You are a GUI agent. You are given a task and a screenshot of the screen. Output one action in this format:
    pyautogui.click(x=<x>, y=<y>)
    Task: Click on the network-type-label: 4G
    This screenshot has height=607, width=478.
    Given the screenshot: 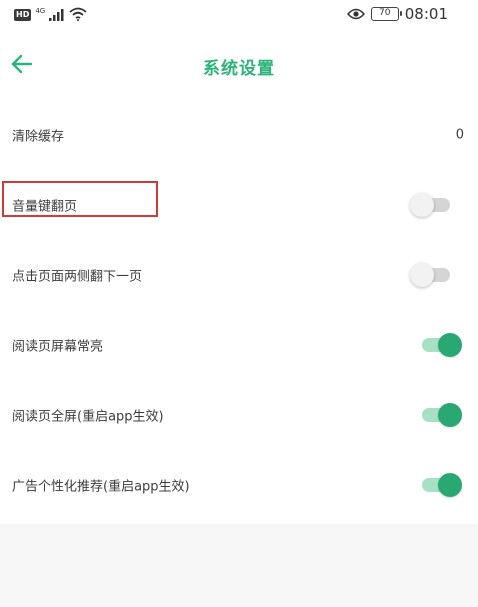 What is the action you would take?
    pyautogui.click(x=40, y=11)
    